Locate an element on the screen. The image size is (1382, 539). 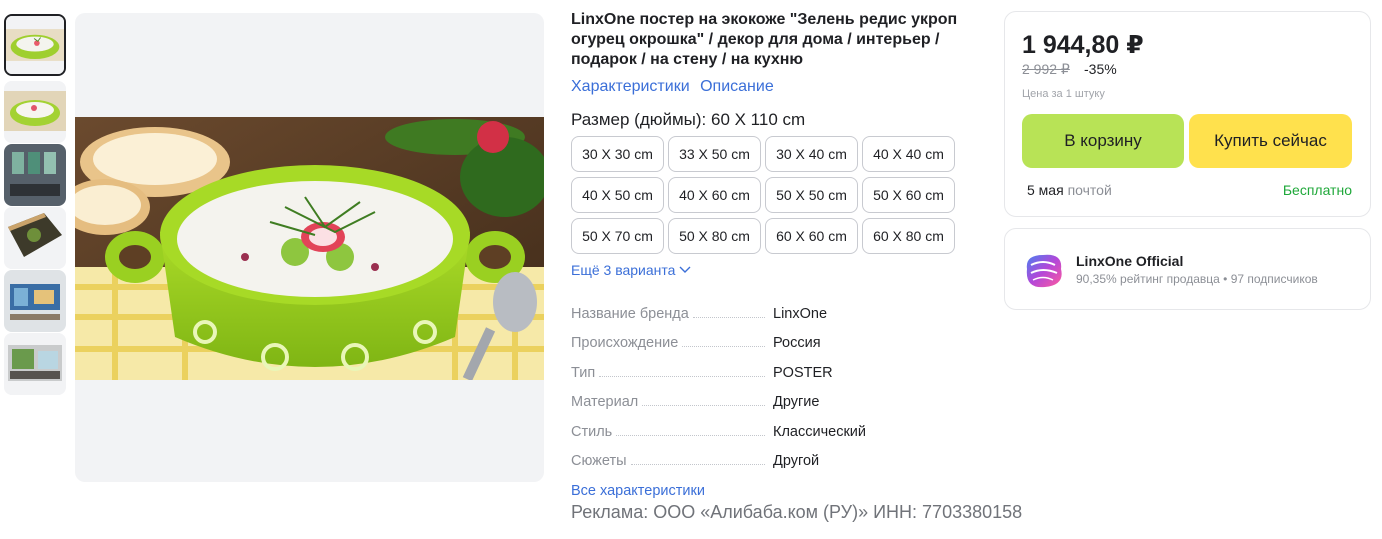
size-option: 40 X 60 cm is located at coordinates (714, 195).